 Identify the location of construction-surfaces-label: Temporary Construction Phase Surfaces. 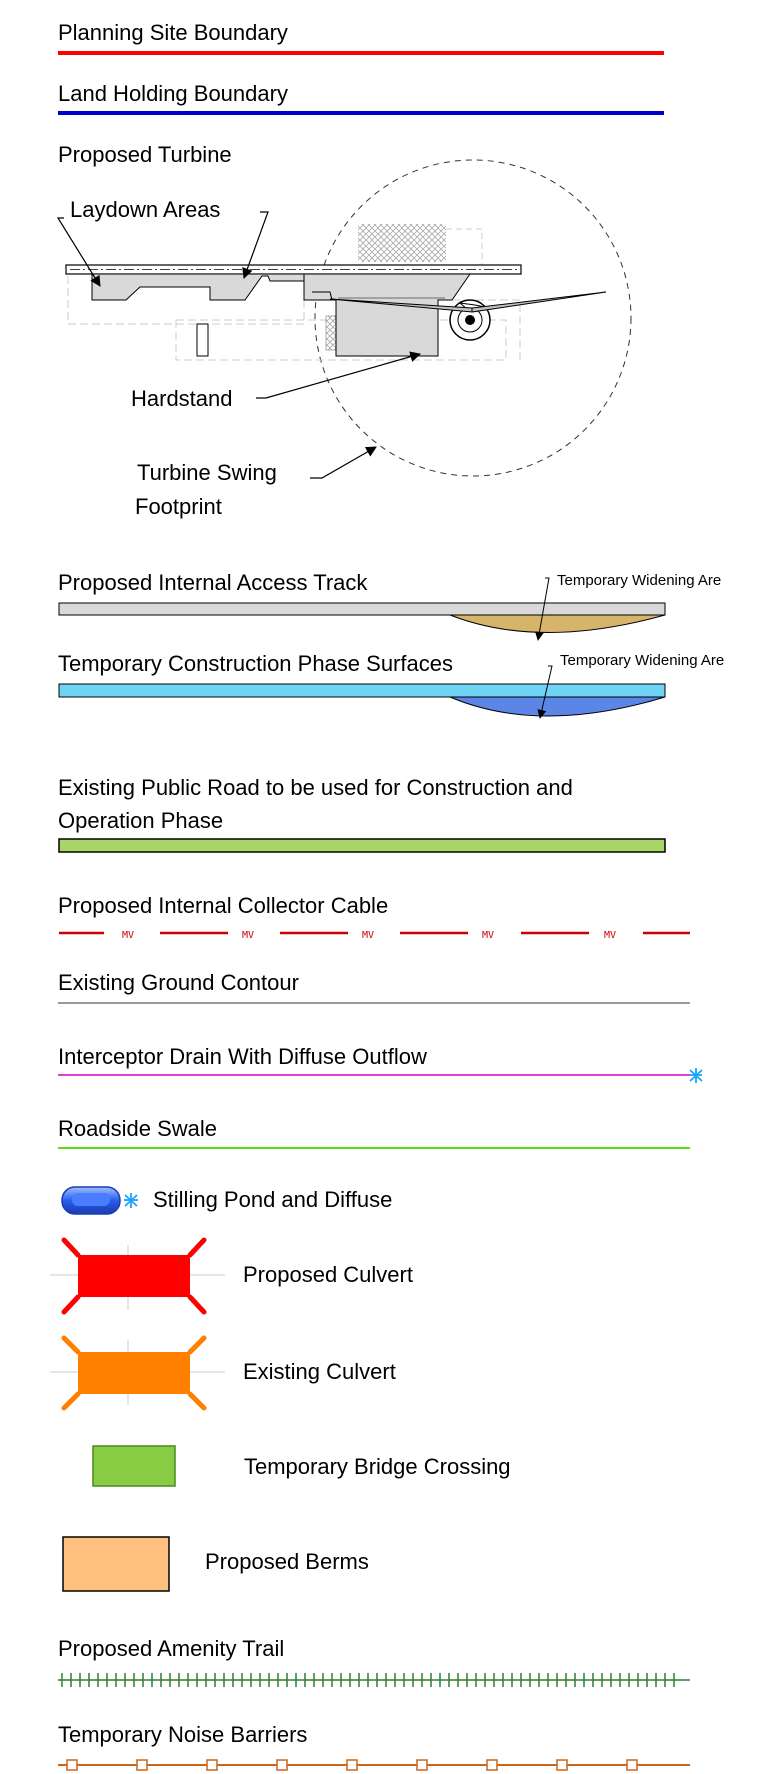
(255, 663).